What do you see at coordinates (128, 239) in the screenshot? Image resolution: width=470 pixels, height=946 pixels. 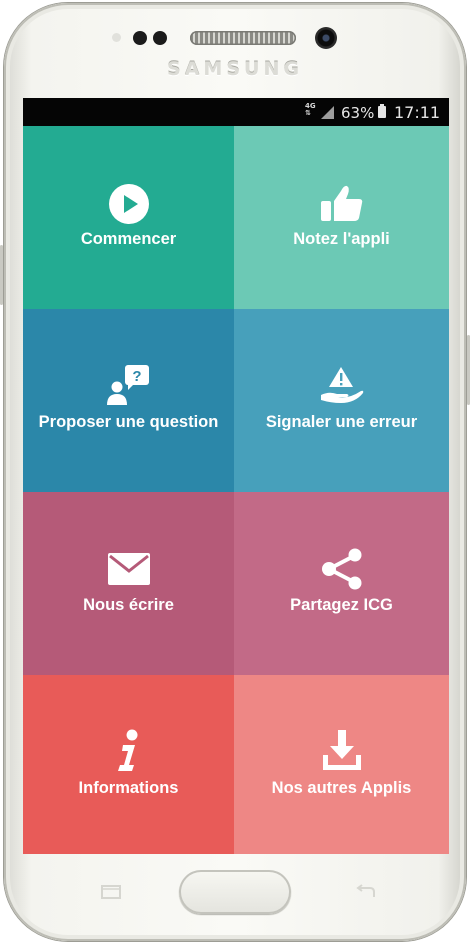 I see `tile-label: Commencer` at bounding box center [128, 239].